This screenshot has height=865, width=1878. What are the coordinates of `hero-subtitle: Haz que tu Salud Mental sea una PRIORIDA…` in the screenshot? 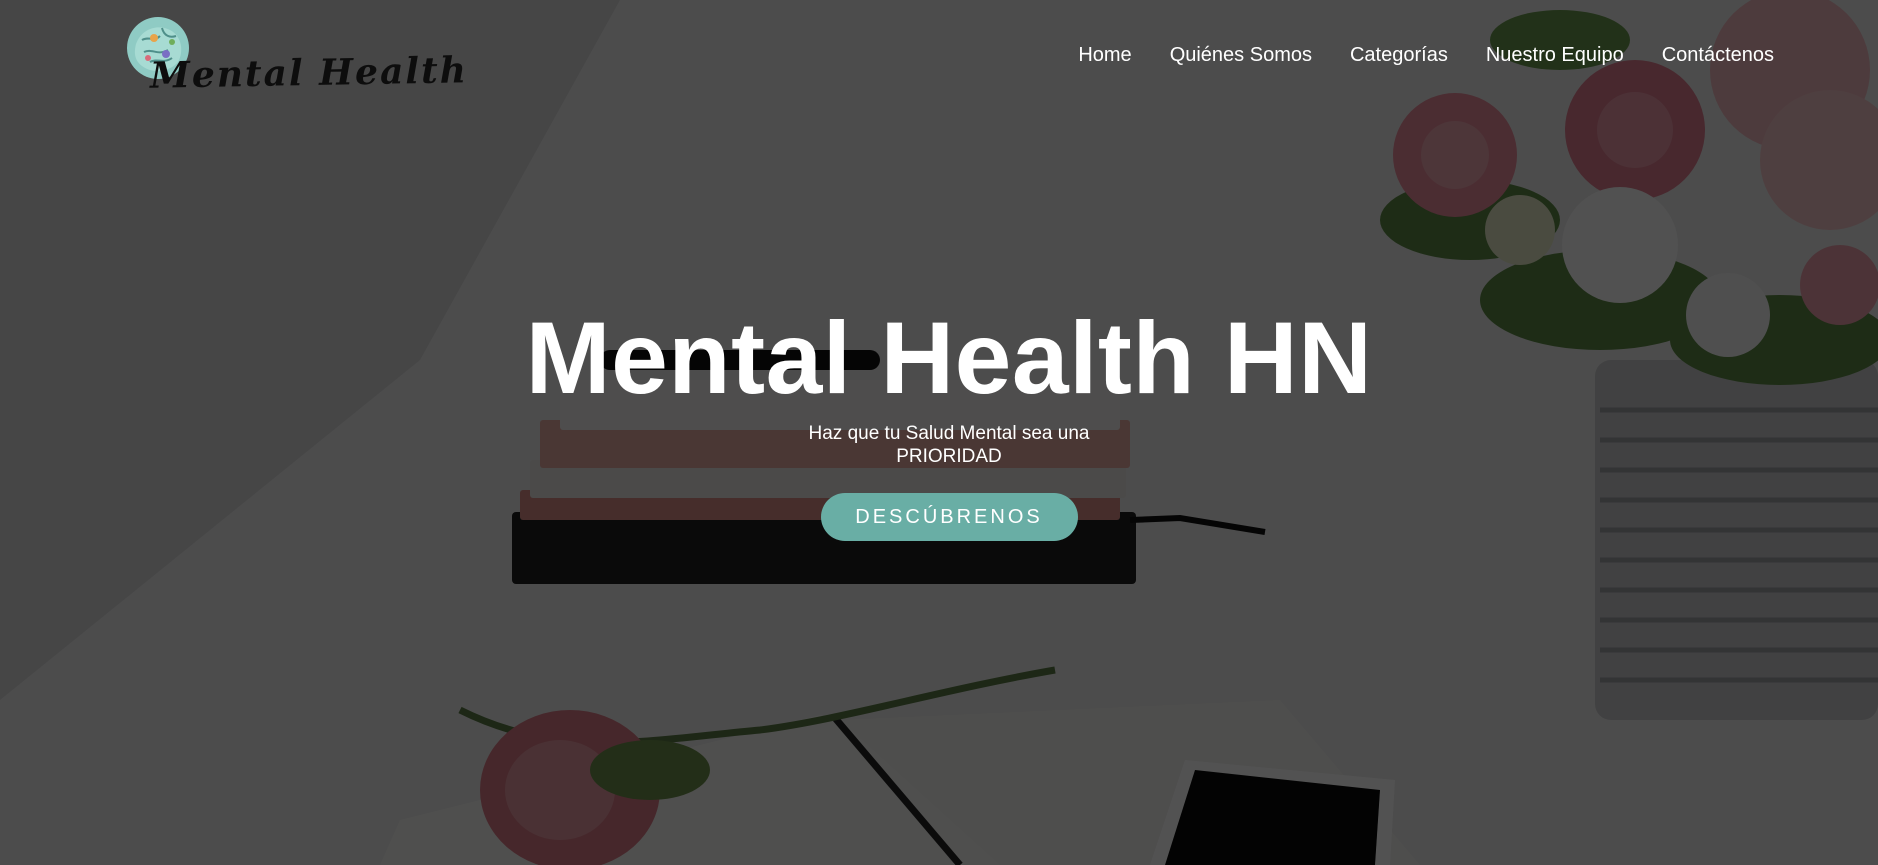 It's located at (949, 445).